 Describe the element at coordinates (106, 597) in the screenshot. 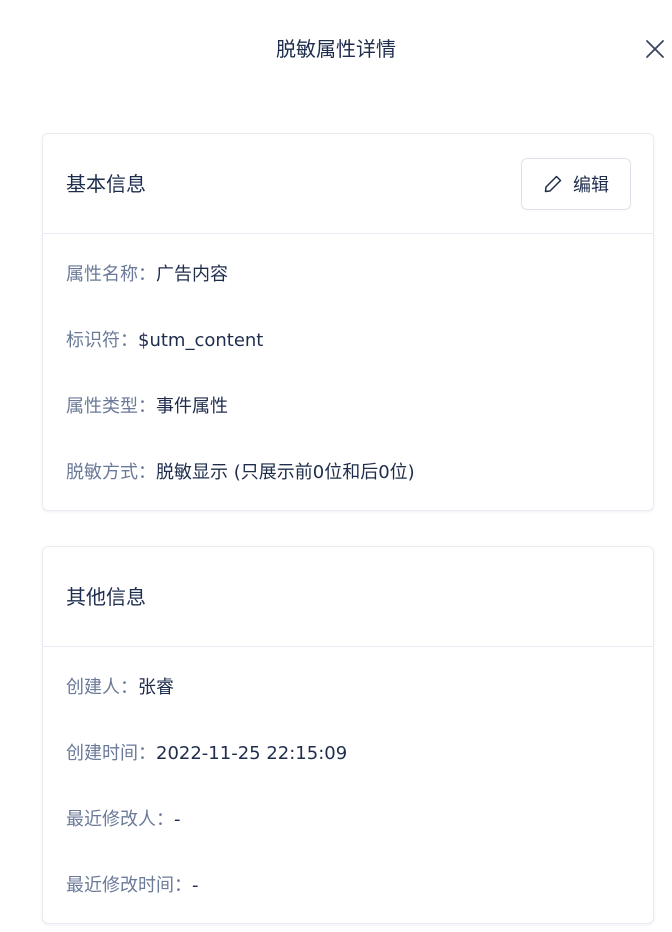

I see `other-info-title: 其他信息` at that location.